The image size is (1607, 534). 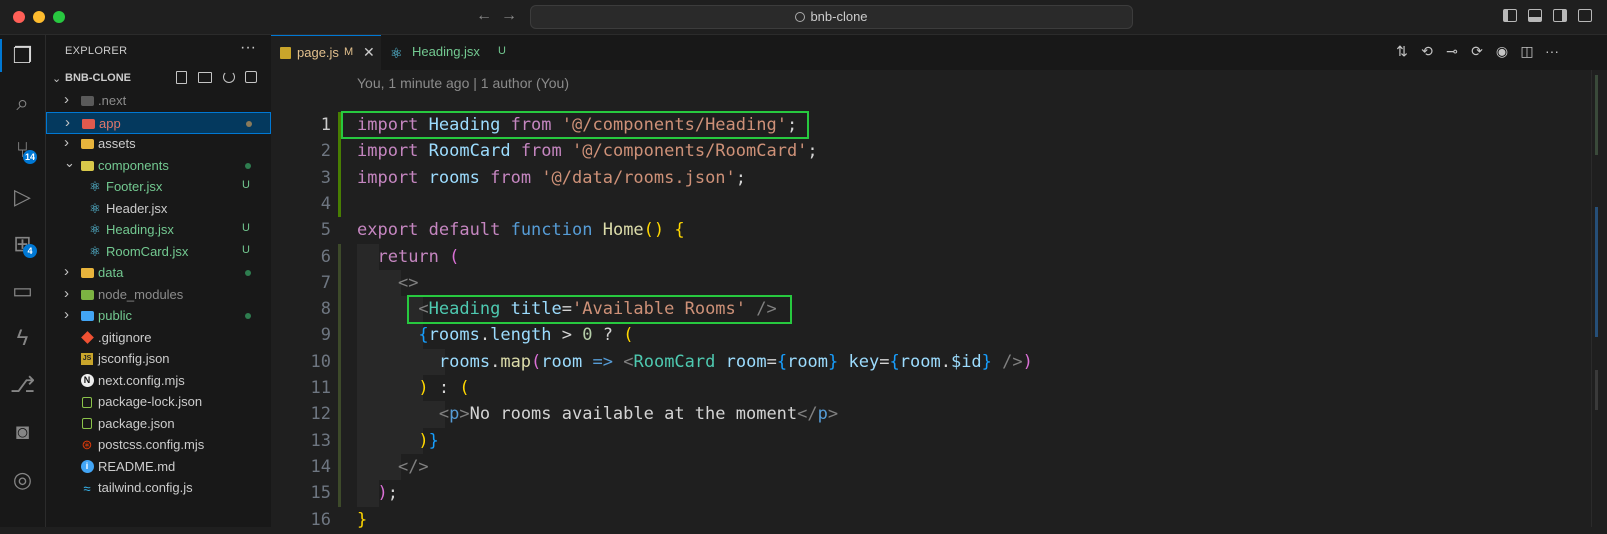 I want to click on react-icon: ⚛, so click(x=396, y=53).